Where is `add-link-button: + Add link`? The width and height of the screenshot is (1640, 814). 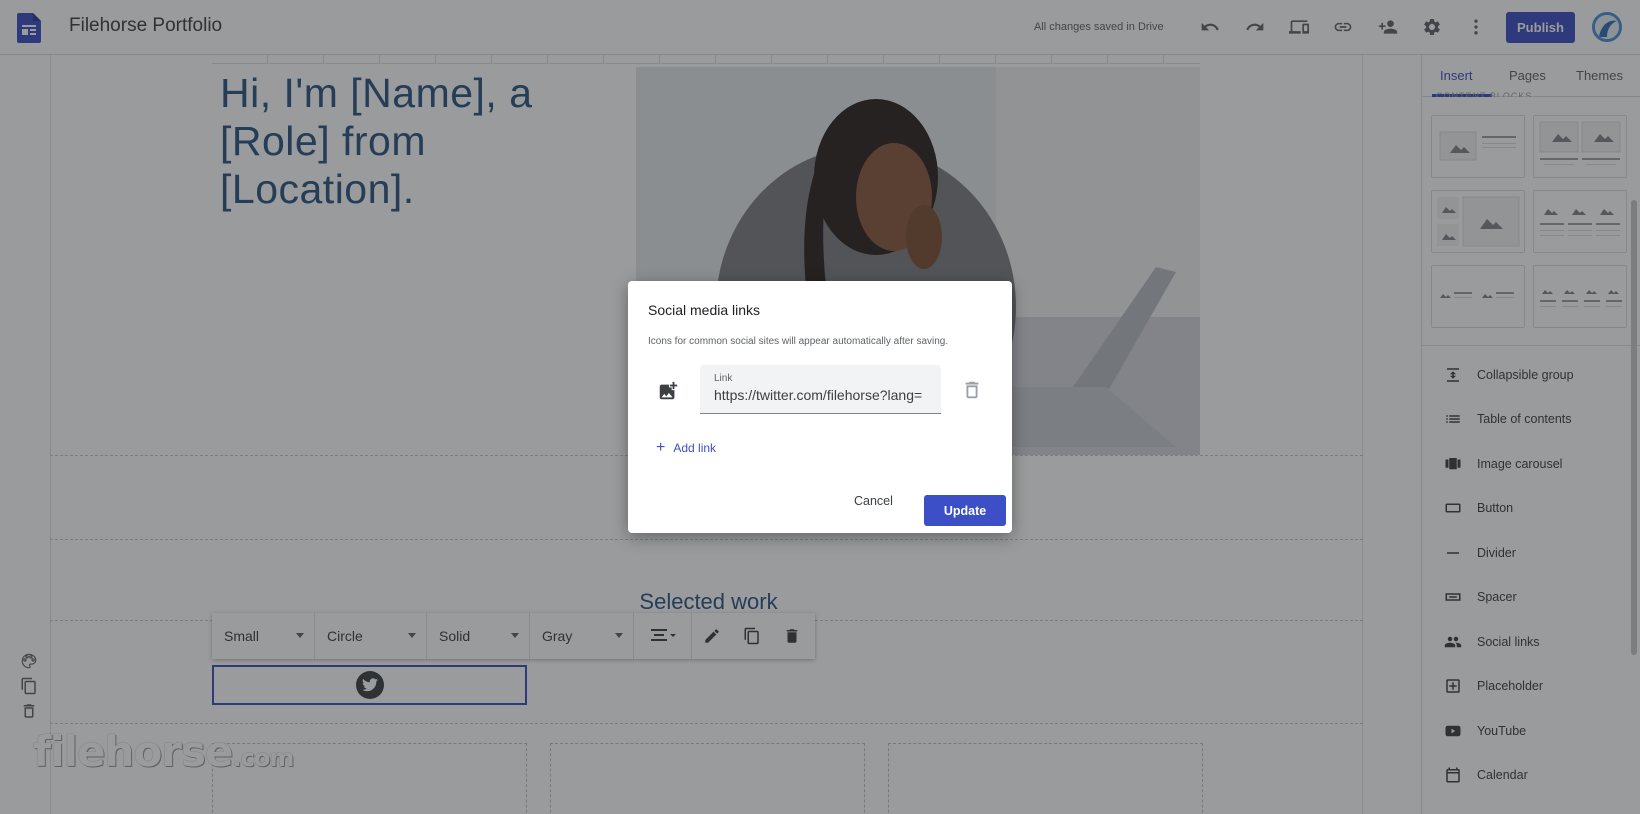
add-link-button: + Add link is located at coordinates (686, 447).